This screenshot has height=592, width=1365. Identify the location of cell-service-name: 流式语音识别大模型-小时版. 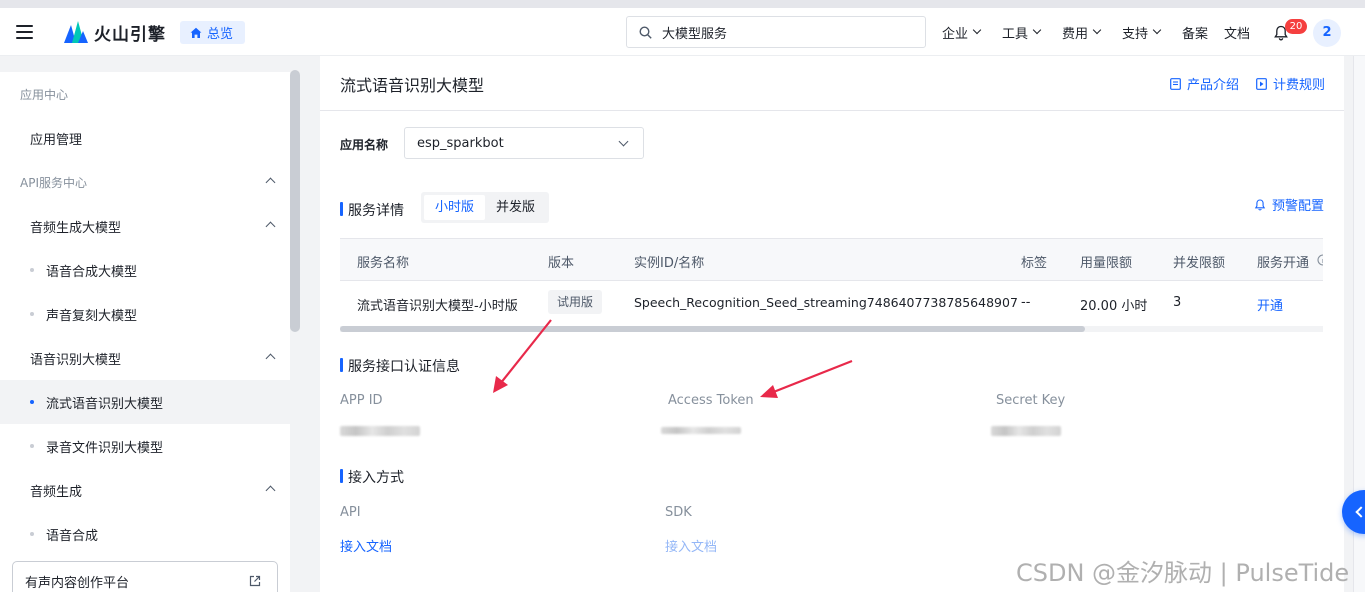
(437, 306).